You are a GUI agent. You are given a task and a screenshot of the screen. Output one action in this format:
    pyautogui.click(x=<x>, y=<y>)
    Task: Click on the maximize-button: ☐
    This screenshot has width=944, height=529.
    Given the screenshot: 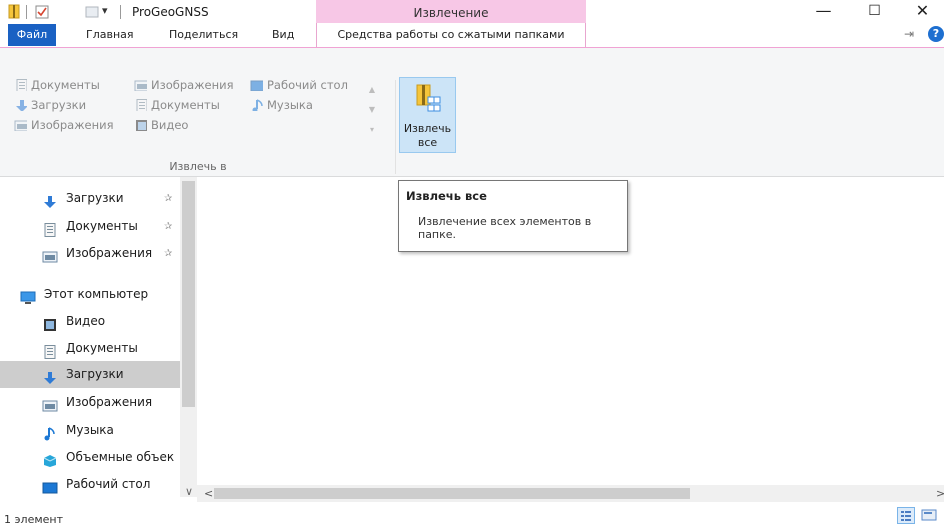 What is the action you would take?
    pyautogui.click(x=874, y=11)
    